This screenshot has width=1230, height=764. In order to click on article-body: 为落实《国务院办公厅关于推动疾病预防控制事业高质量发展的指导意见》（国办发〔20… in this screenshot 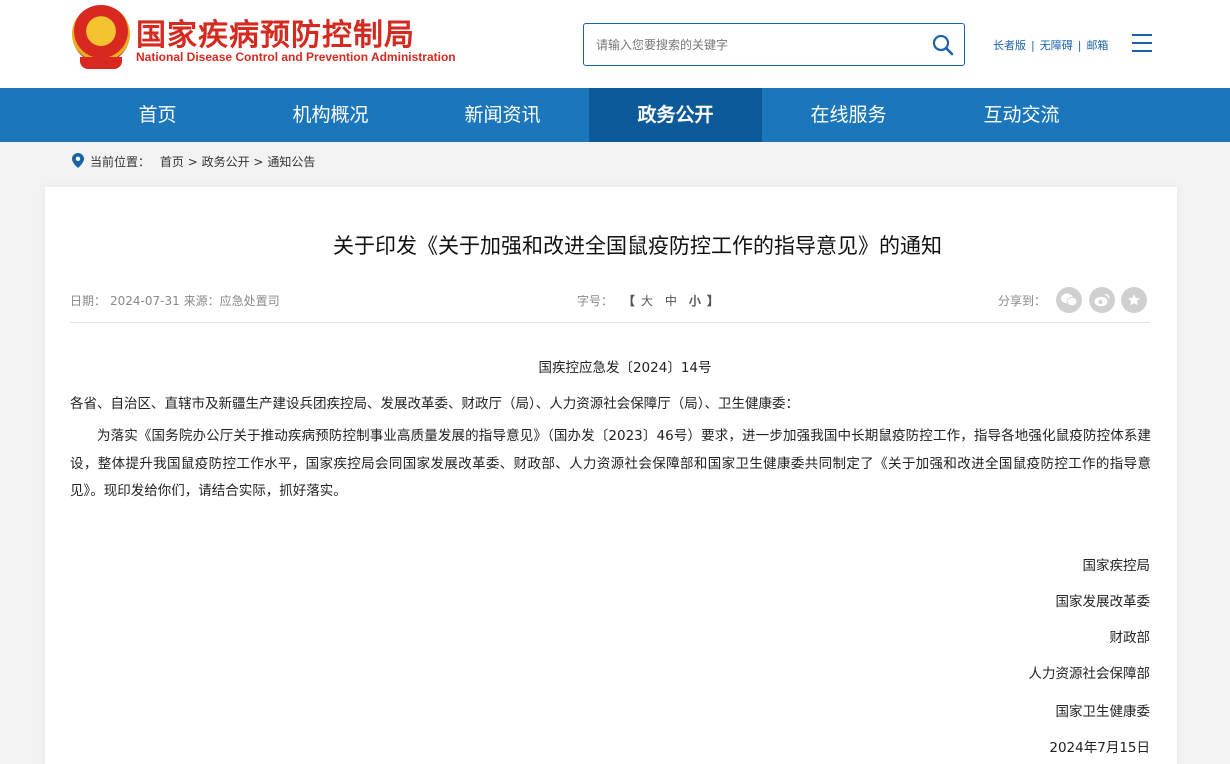, I will do `click(610, 463)`.